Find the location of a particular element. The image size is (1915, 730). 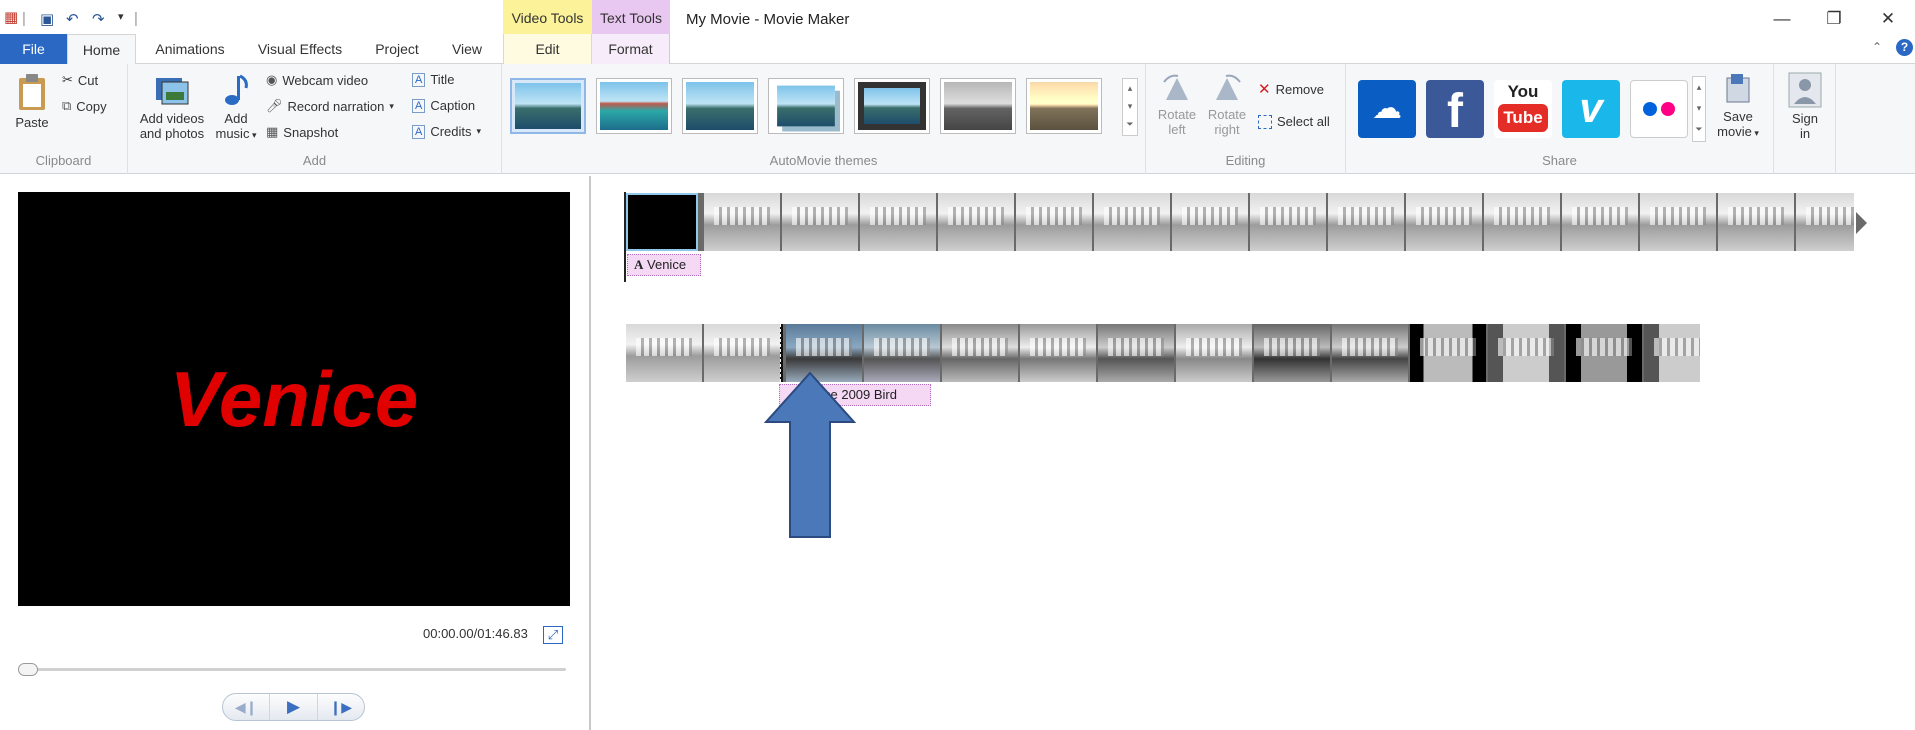

minimize-button: — is located at coordinates (1782, 19).